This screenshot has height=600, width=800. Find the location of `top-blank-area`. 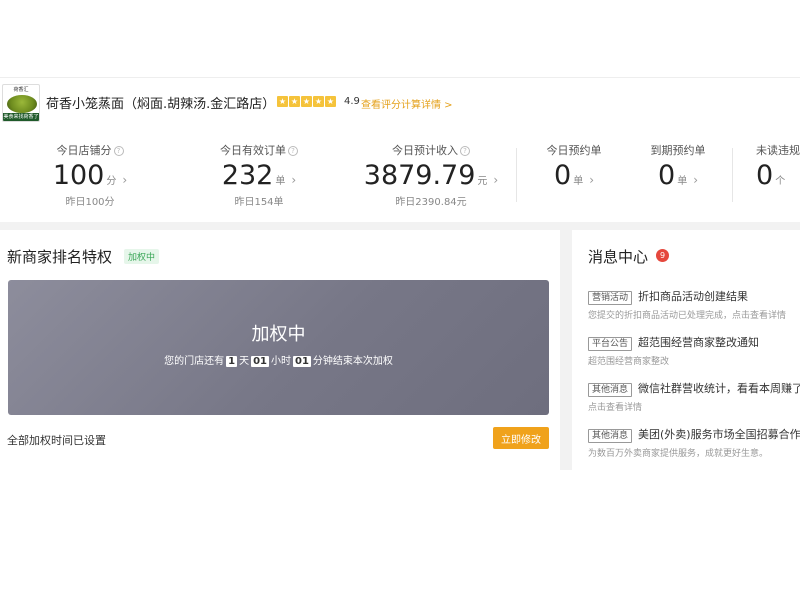

top-blank-area is located at coordinates (400, 38).